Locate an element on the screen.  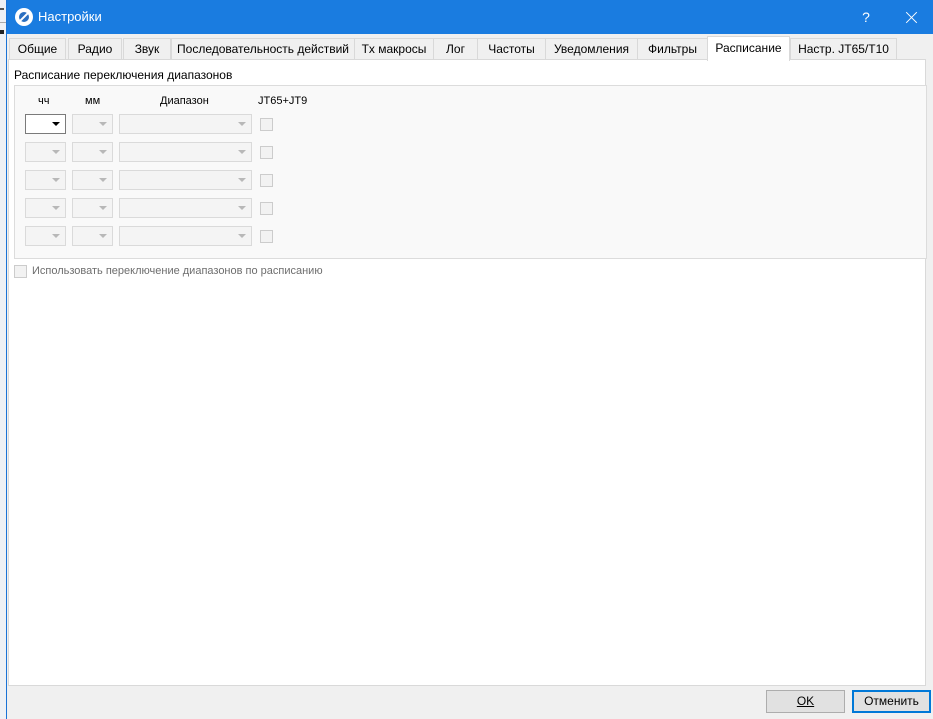
group-title: Расписание переключения диапазонов is located at coordinates (123, 75).